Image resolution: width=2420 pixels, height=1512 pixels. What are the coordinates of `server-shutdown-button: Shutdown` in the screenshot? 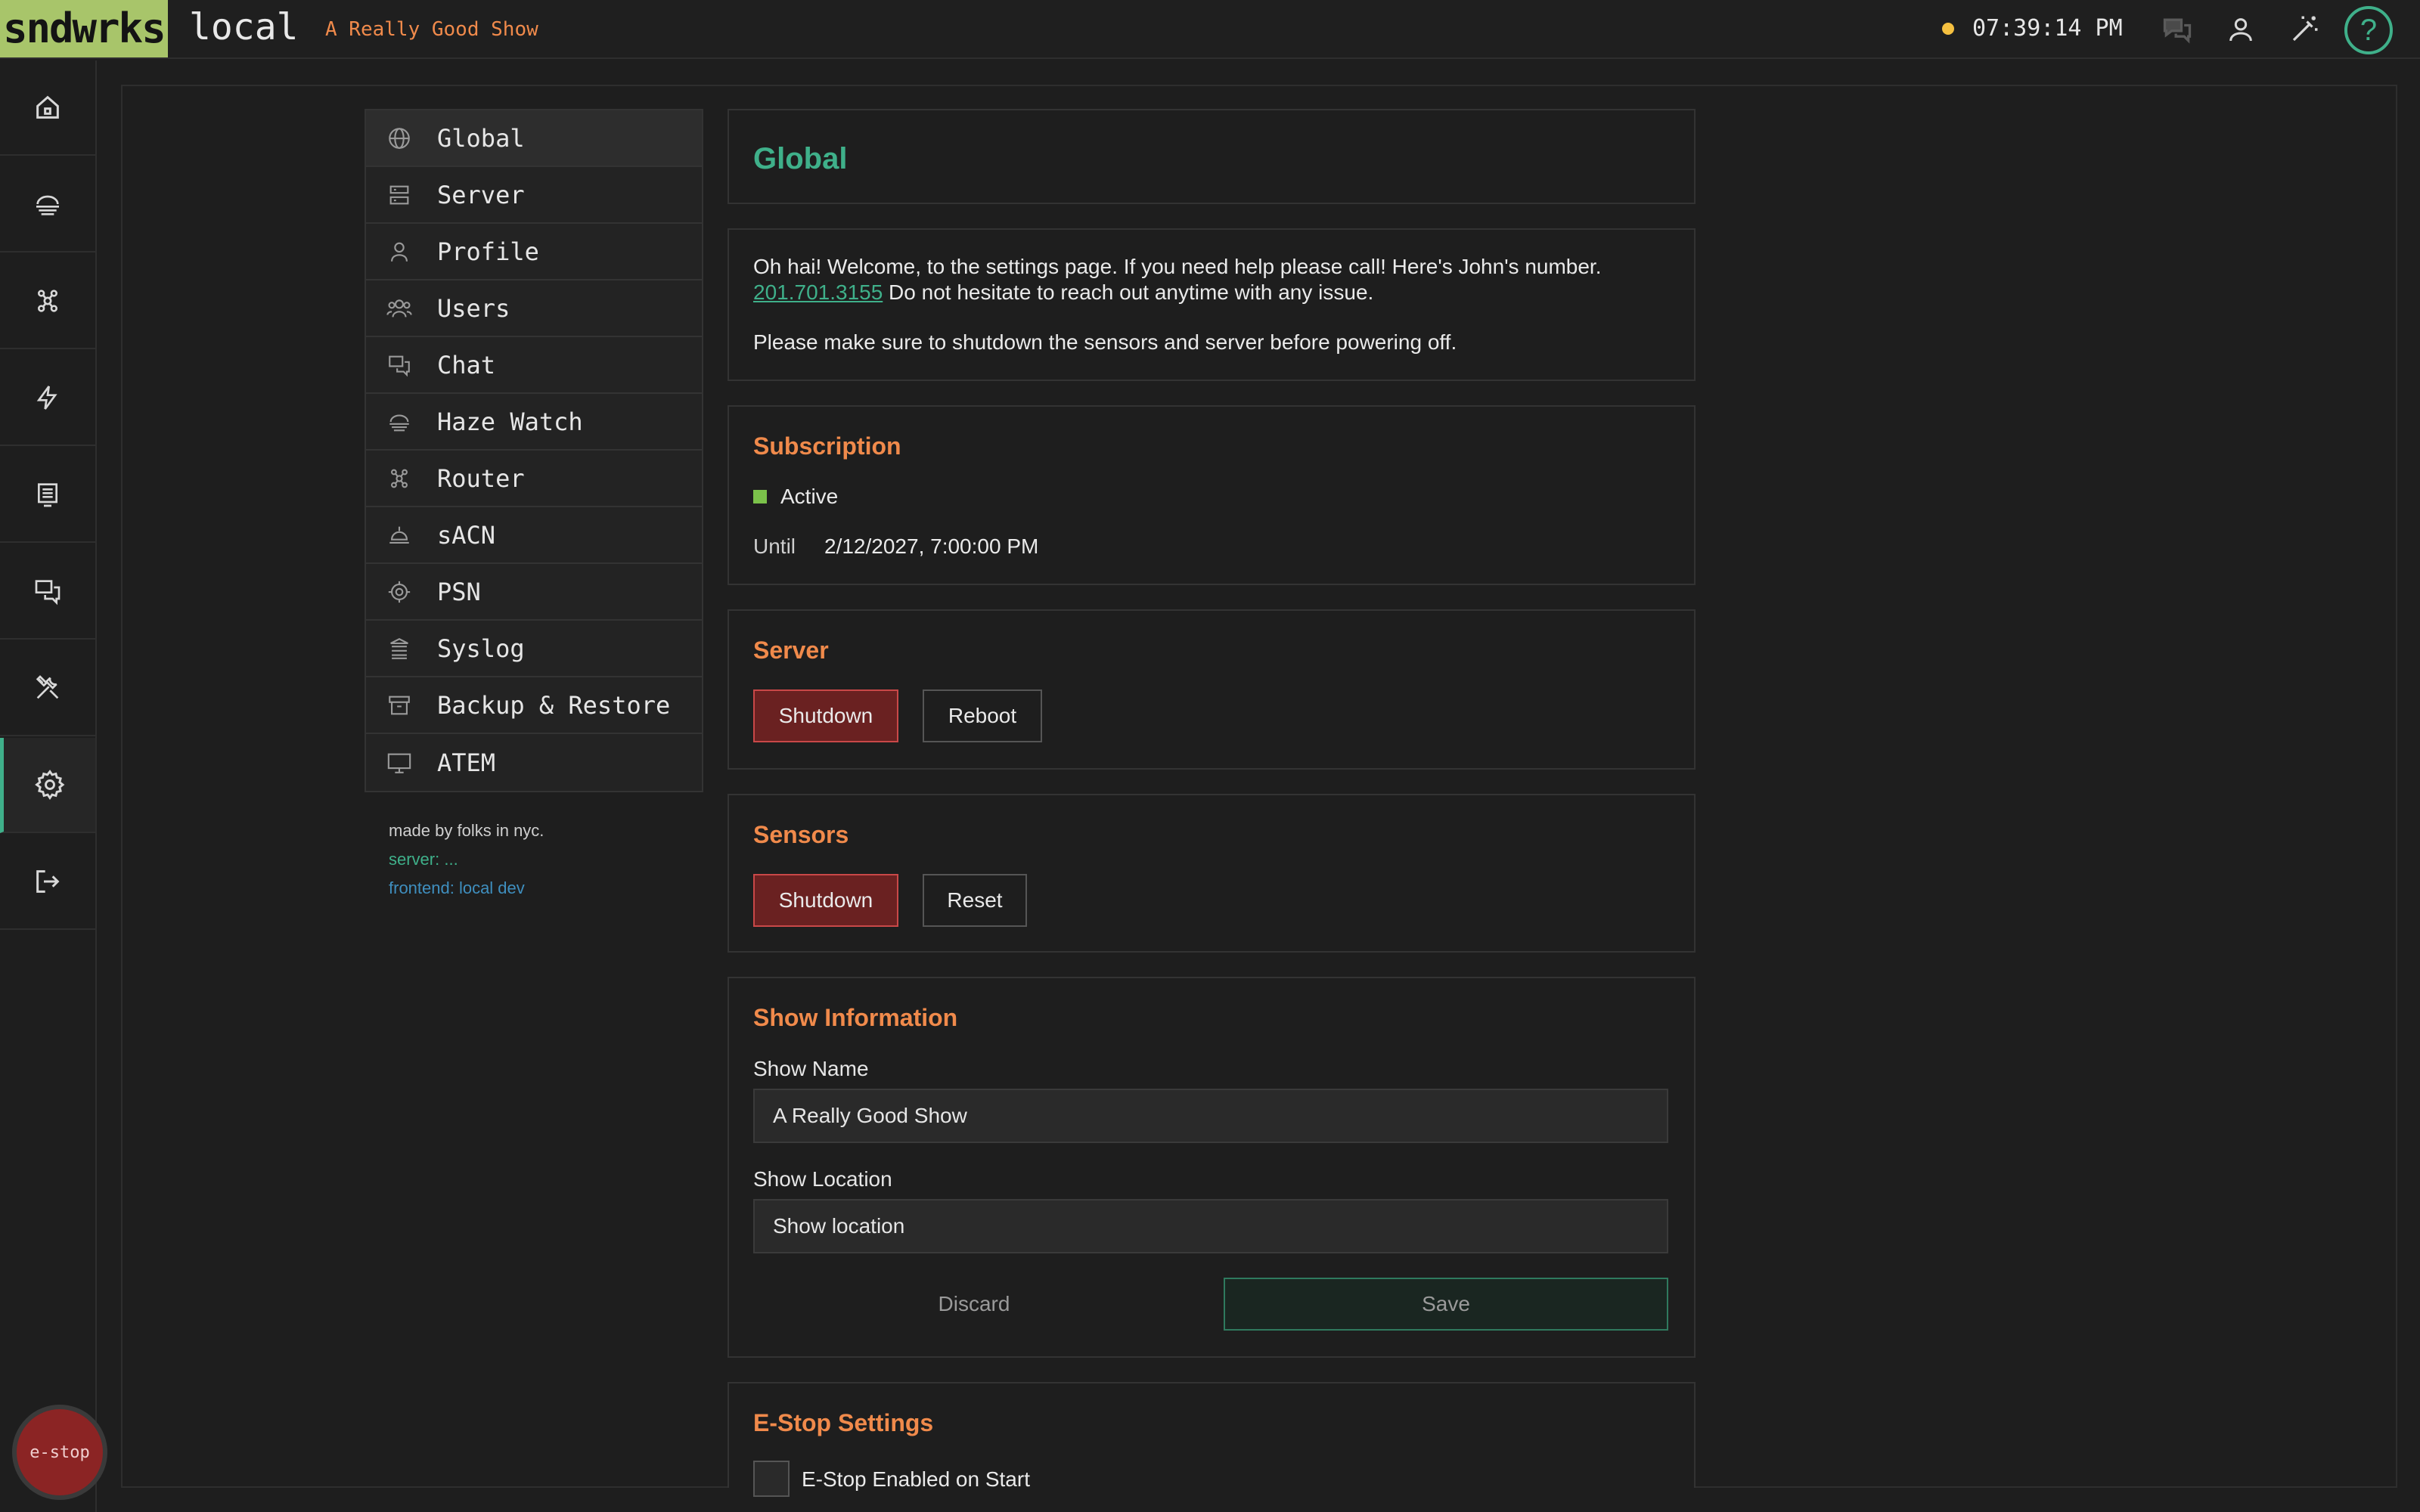 It's located at (825, 715).